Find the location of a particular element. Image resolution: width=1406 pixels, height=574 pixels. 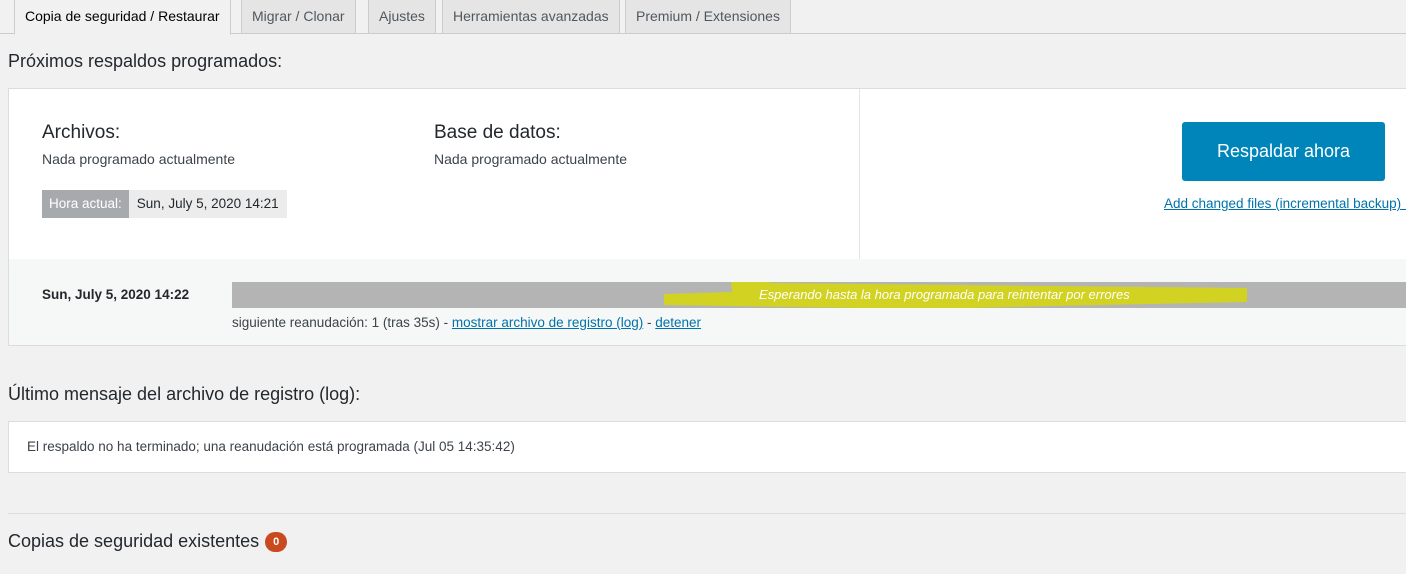

section-divider is located at coordinates (707, 513).